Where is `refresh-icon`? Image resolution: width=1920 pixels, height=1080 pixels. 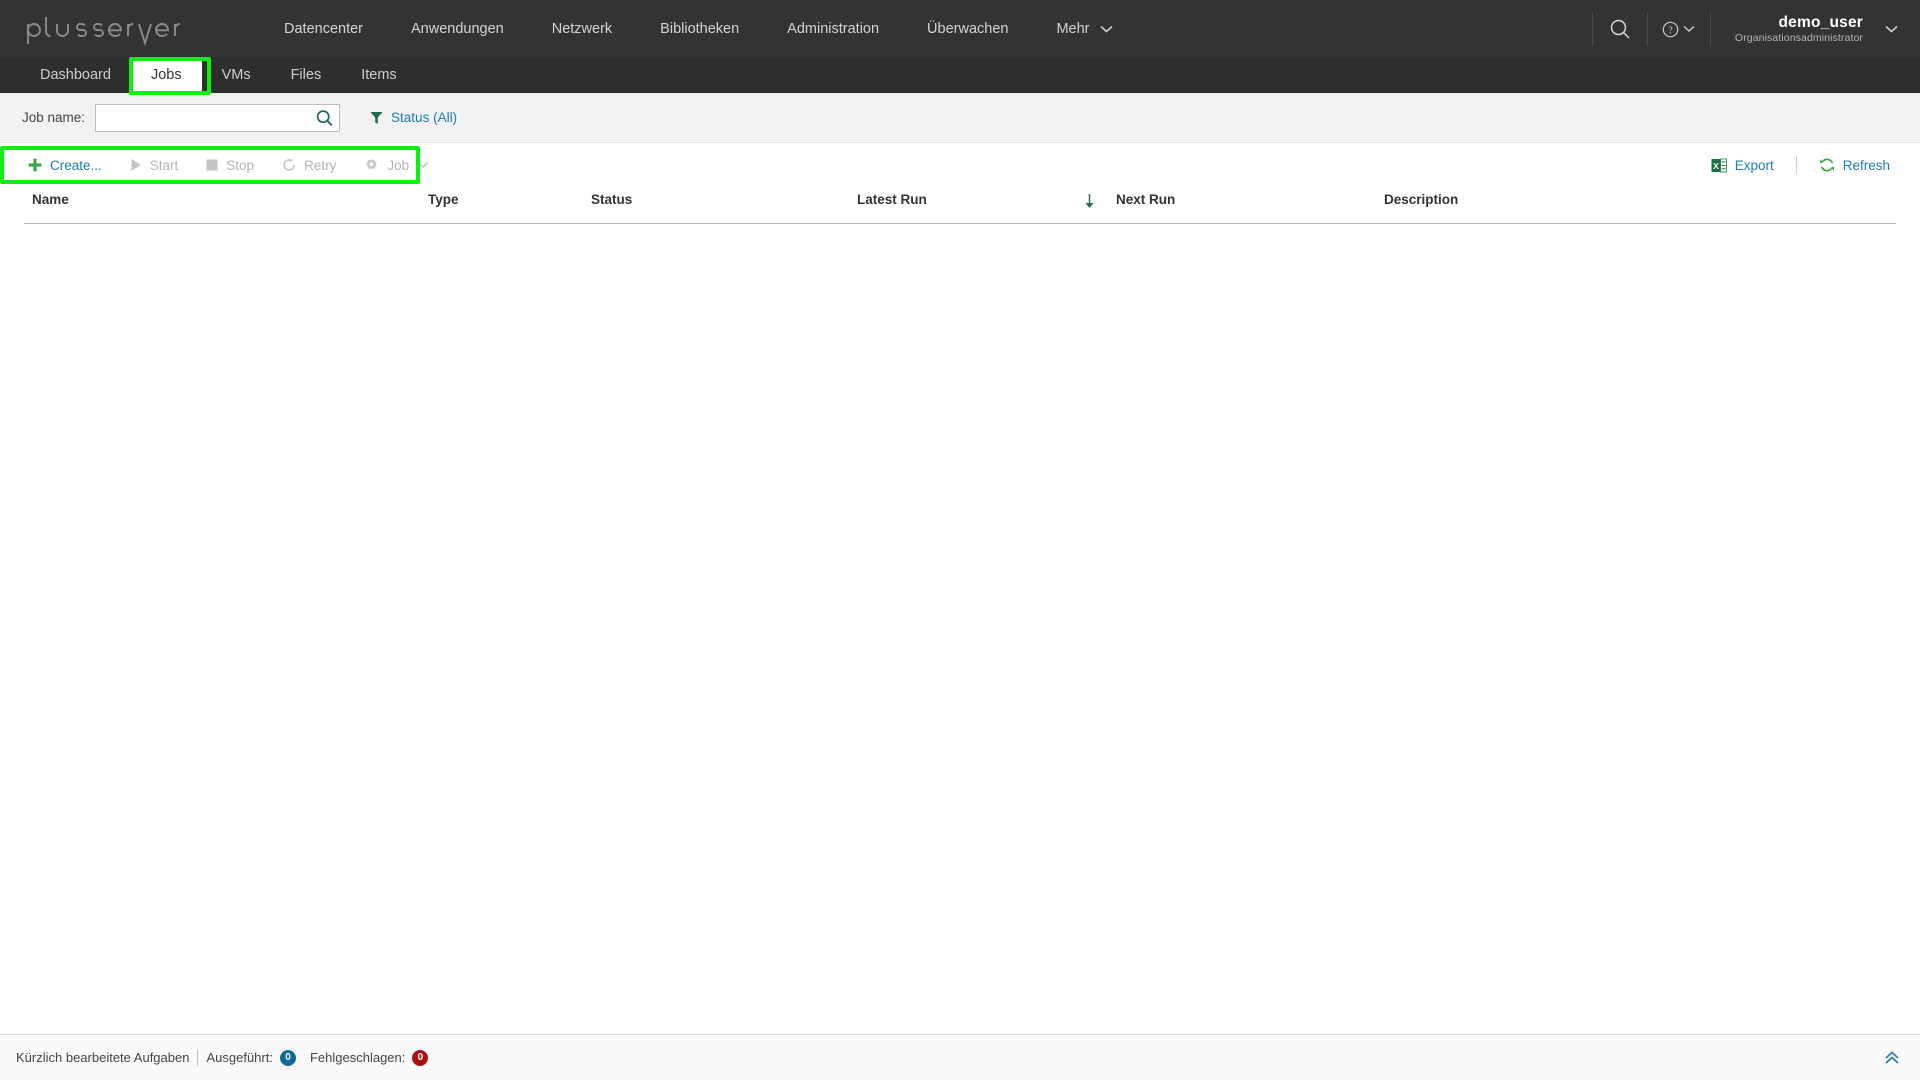
refresh-icon is located at coordinates (1827, 165).